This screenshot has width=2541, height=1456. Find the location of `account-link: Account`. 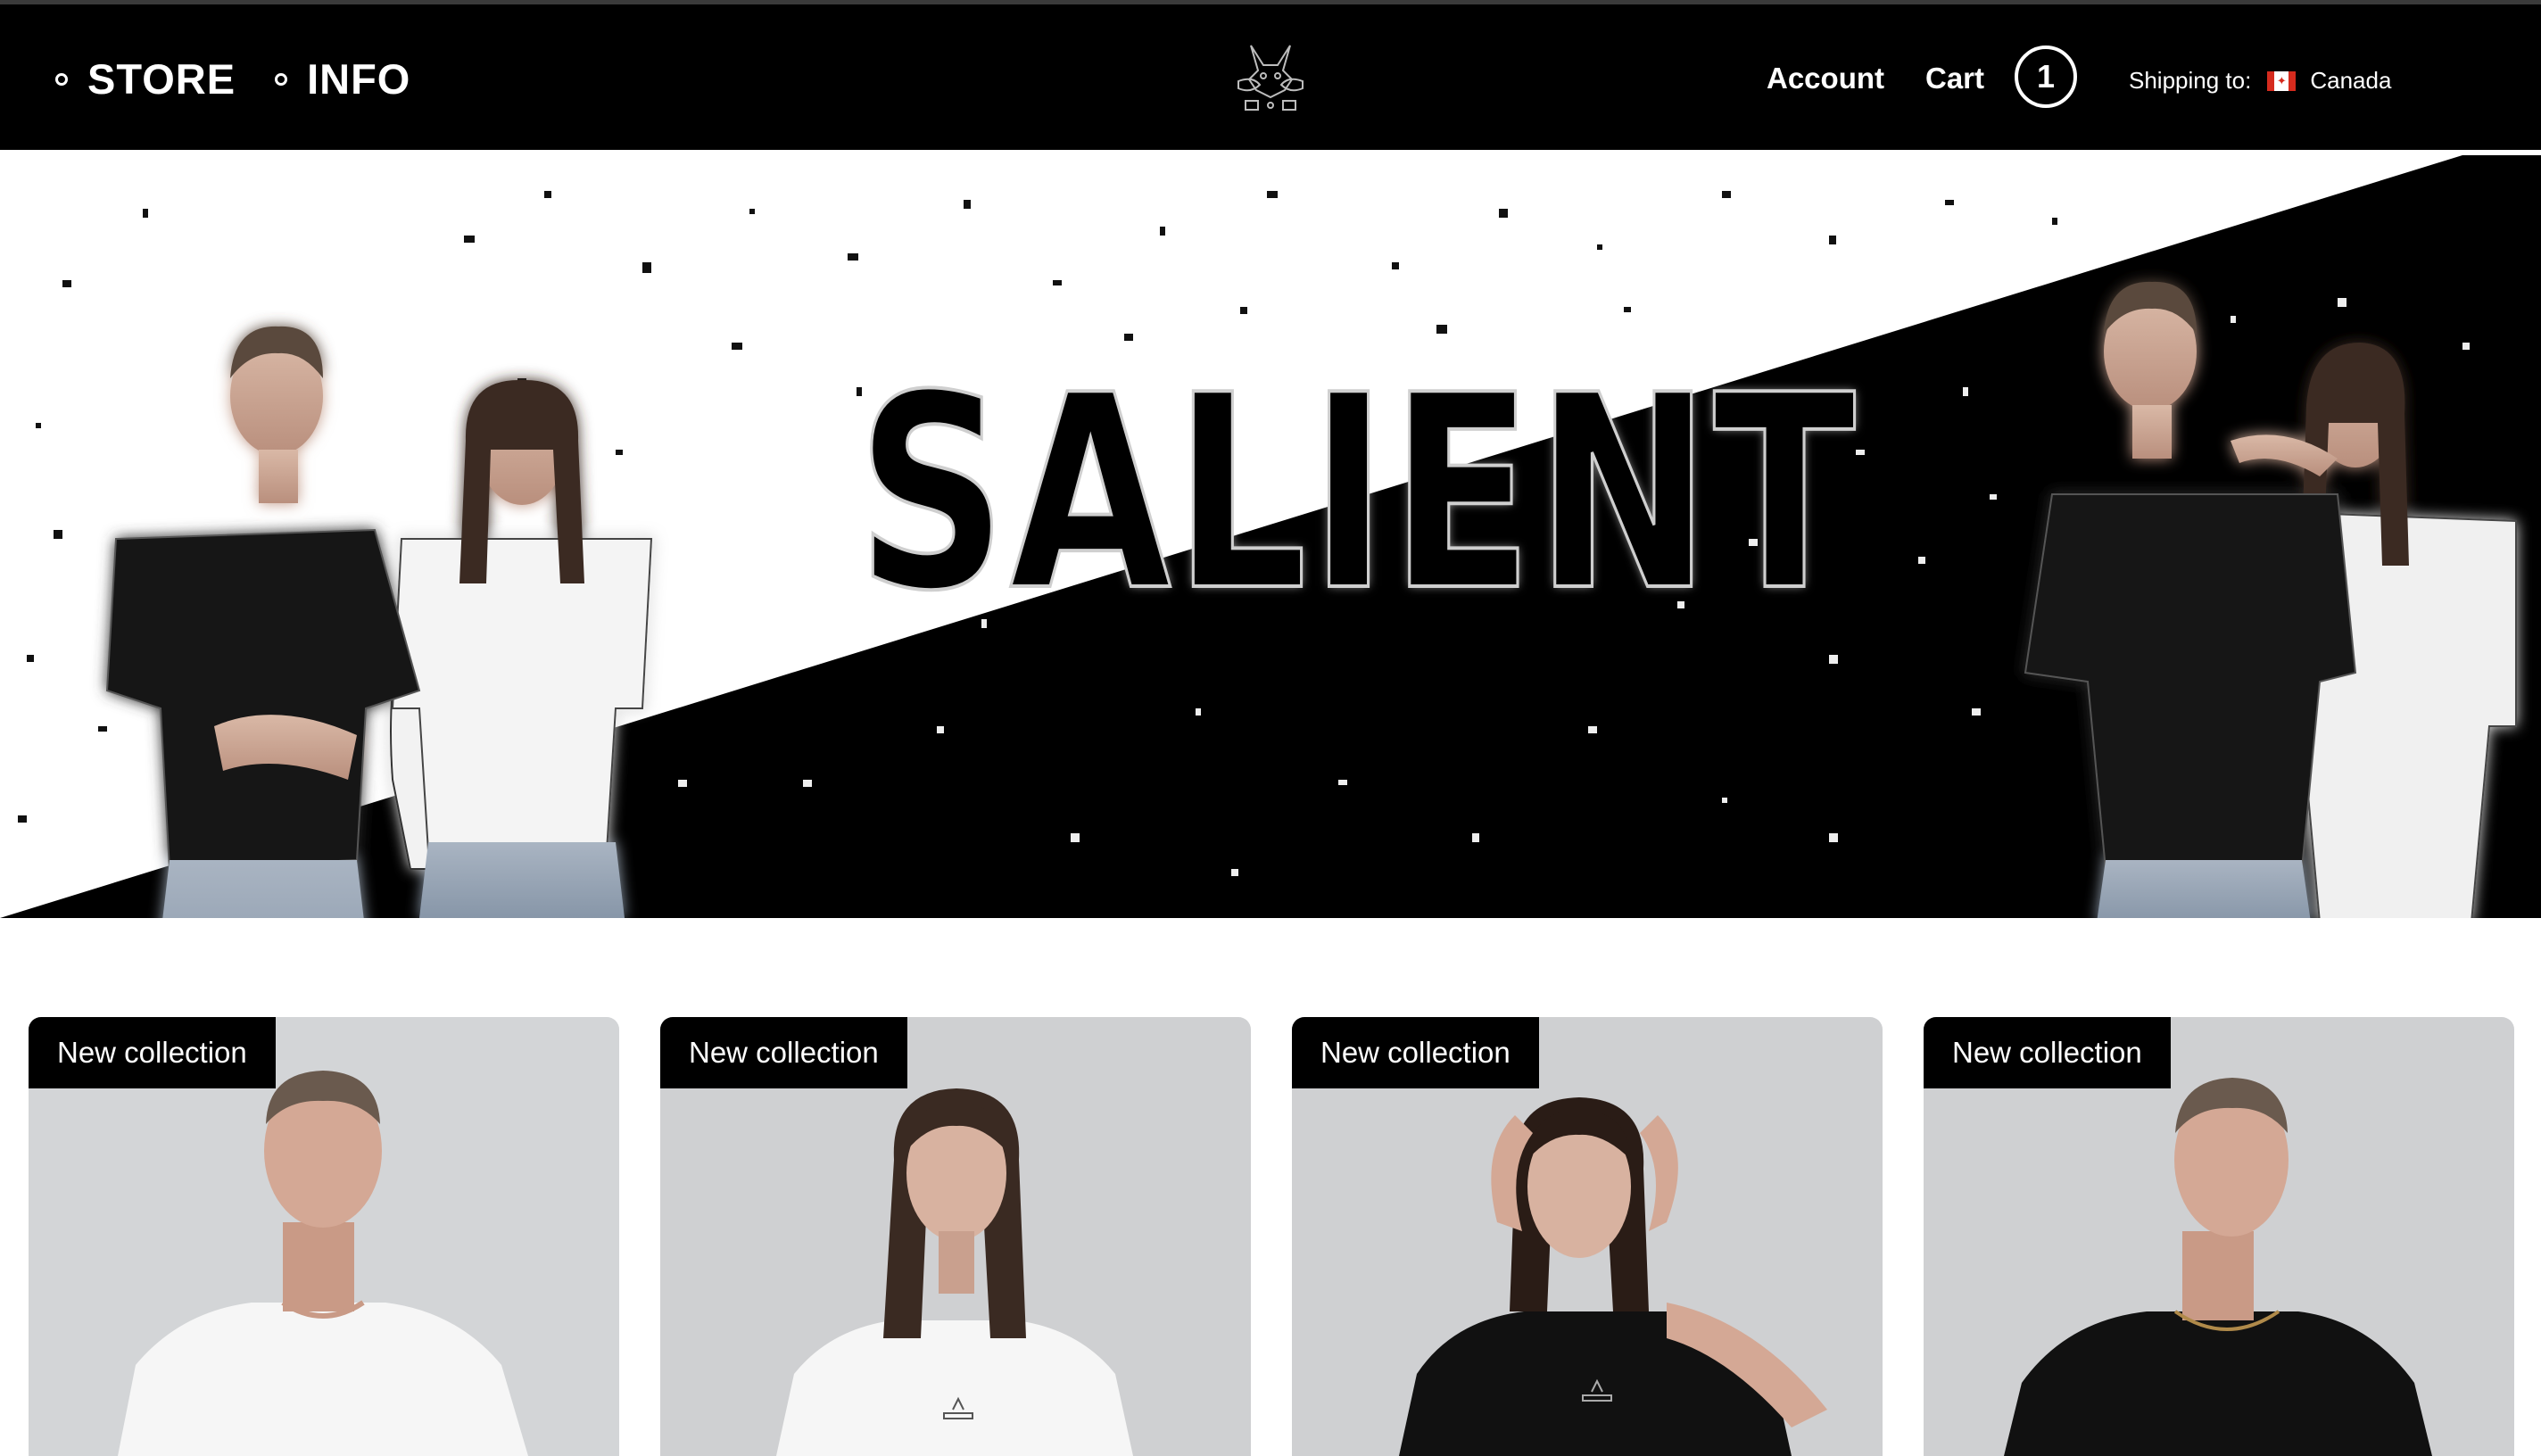

account-link: Account is located at coordinates (1825, 79).